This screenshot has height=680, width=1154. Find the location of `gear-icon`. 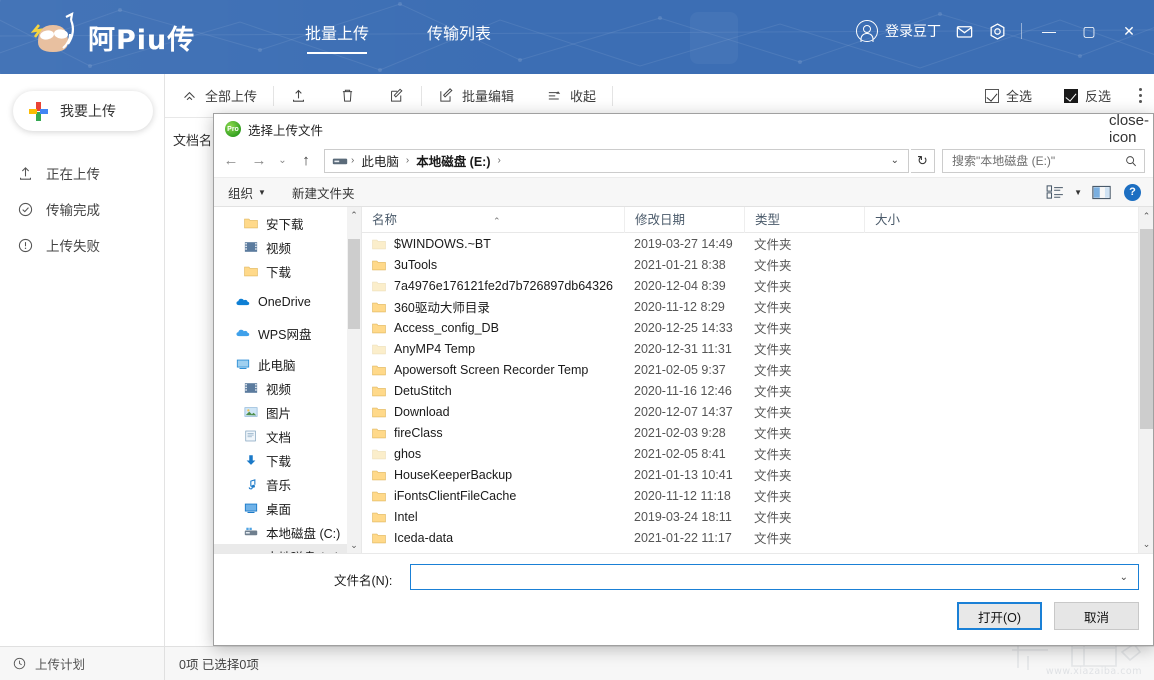

gear-icon is located at coordinates (997, 31).